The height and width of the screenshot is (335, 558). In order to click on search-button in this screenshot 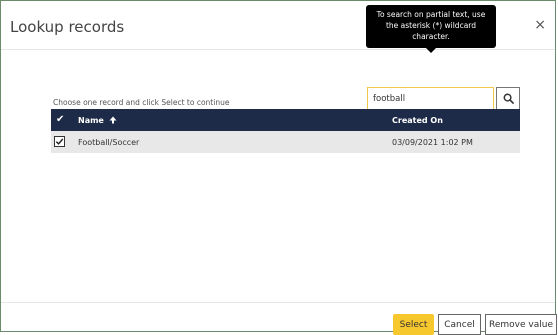, I will do `click(508, 98)`.